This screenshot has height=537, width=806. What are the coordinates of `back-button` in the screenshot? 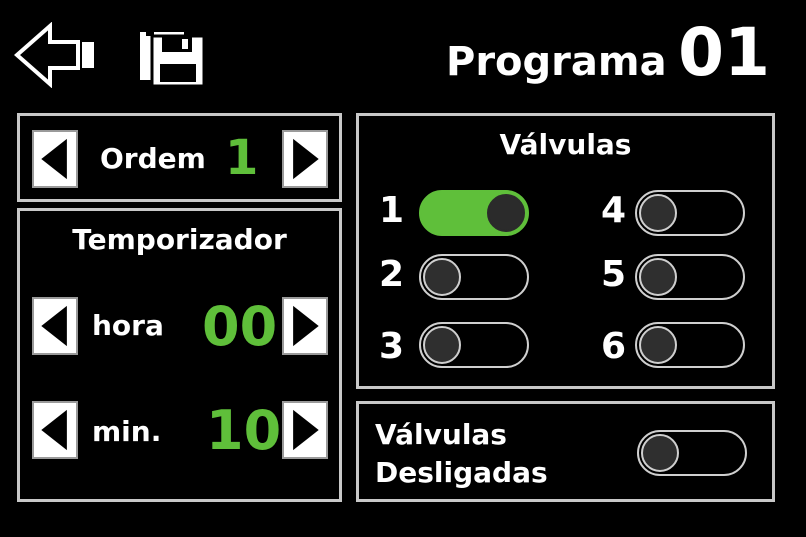 It's located at (54, 55).